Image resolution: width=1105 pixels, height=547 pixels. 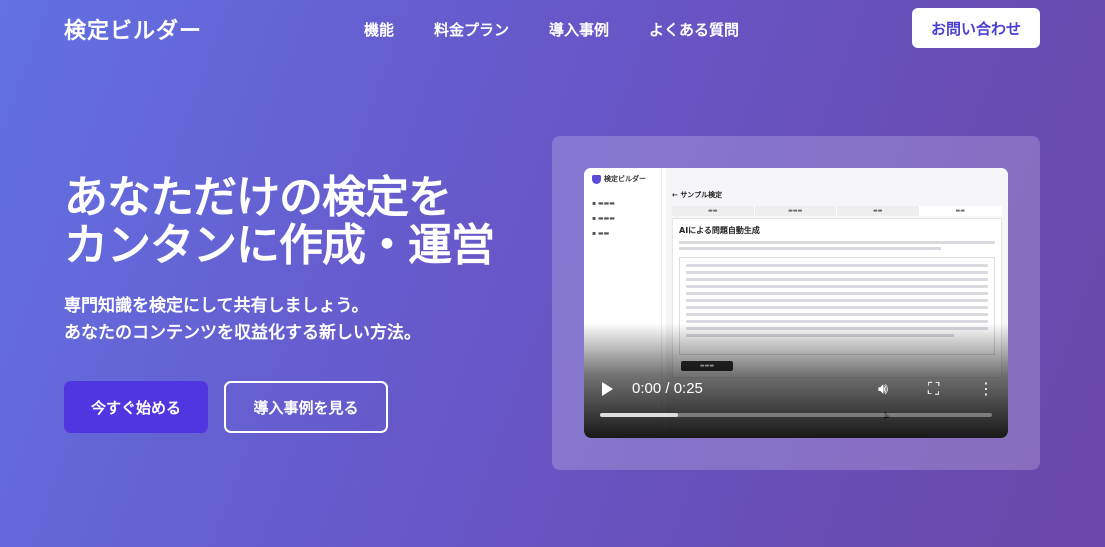 I want to click on video-app-tab-active: ▬▬, so click(x=960, y=211).